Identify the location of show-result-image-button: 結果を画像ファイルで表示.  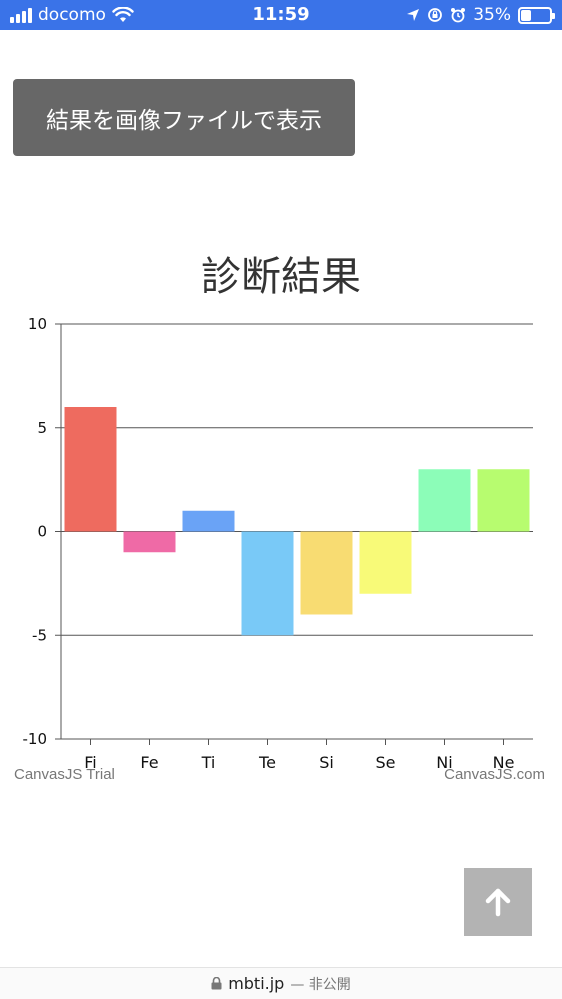
(184, 117).